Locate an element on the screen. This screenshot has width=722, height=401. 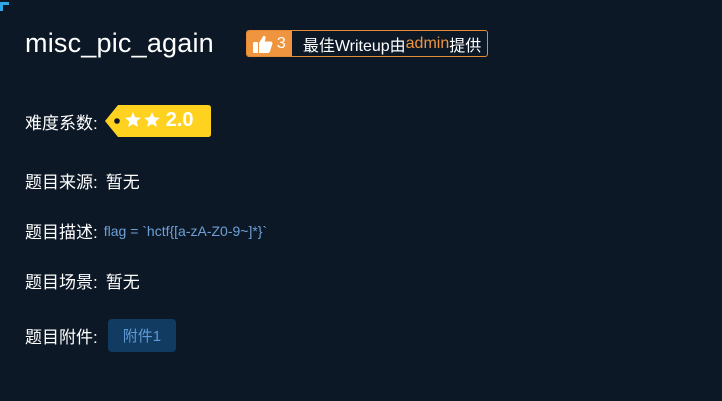
corner-bracket-icon is located at coordinates (4, 6).